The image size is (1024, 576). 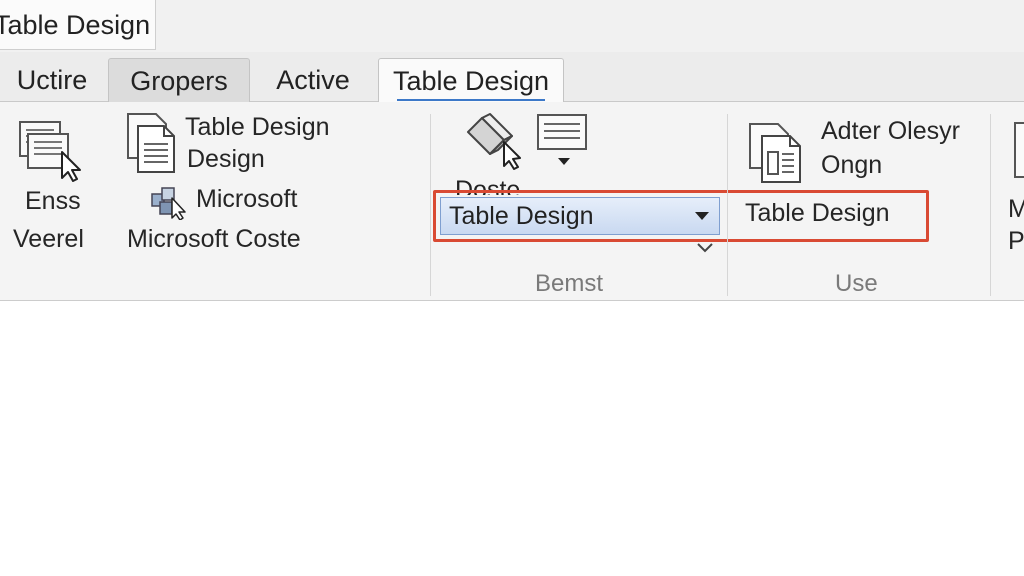 I want to click on ongn-label: Ongn, so click(x=852, y=165).